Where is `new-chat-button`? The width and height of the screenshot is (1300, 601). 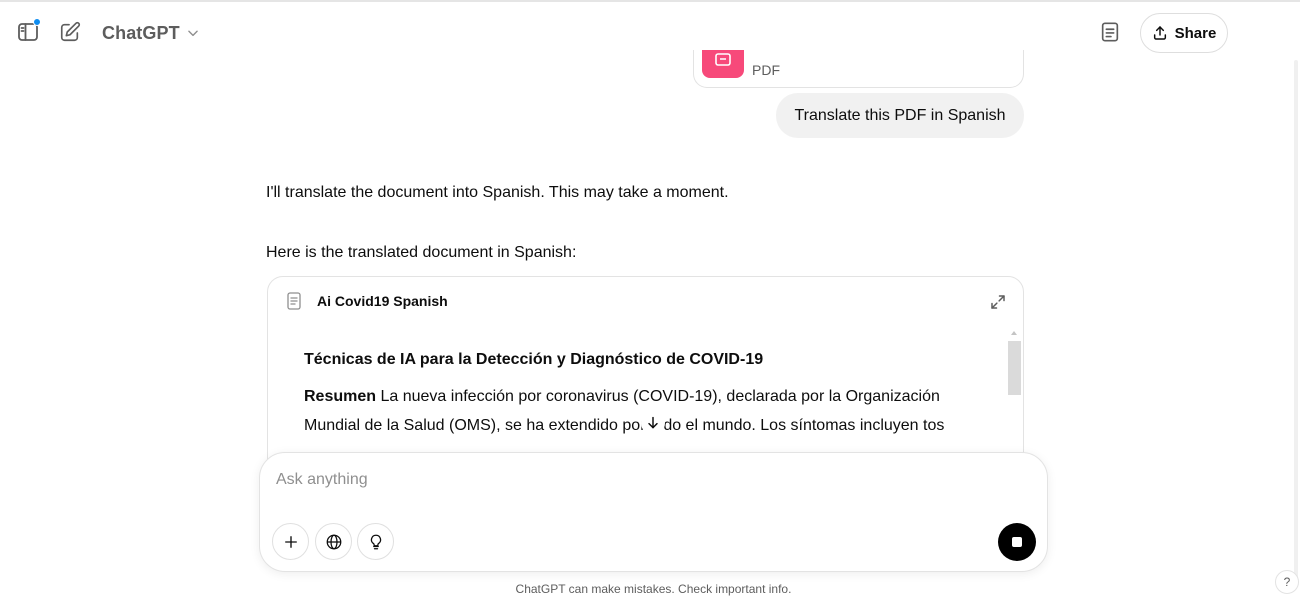
new-chat-button is located at coordinates (70, 32).